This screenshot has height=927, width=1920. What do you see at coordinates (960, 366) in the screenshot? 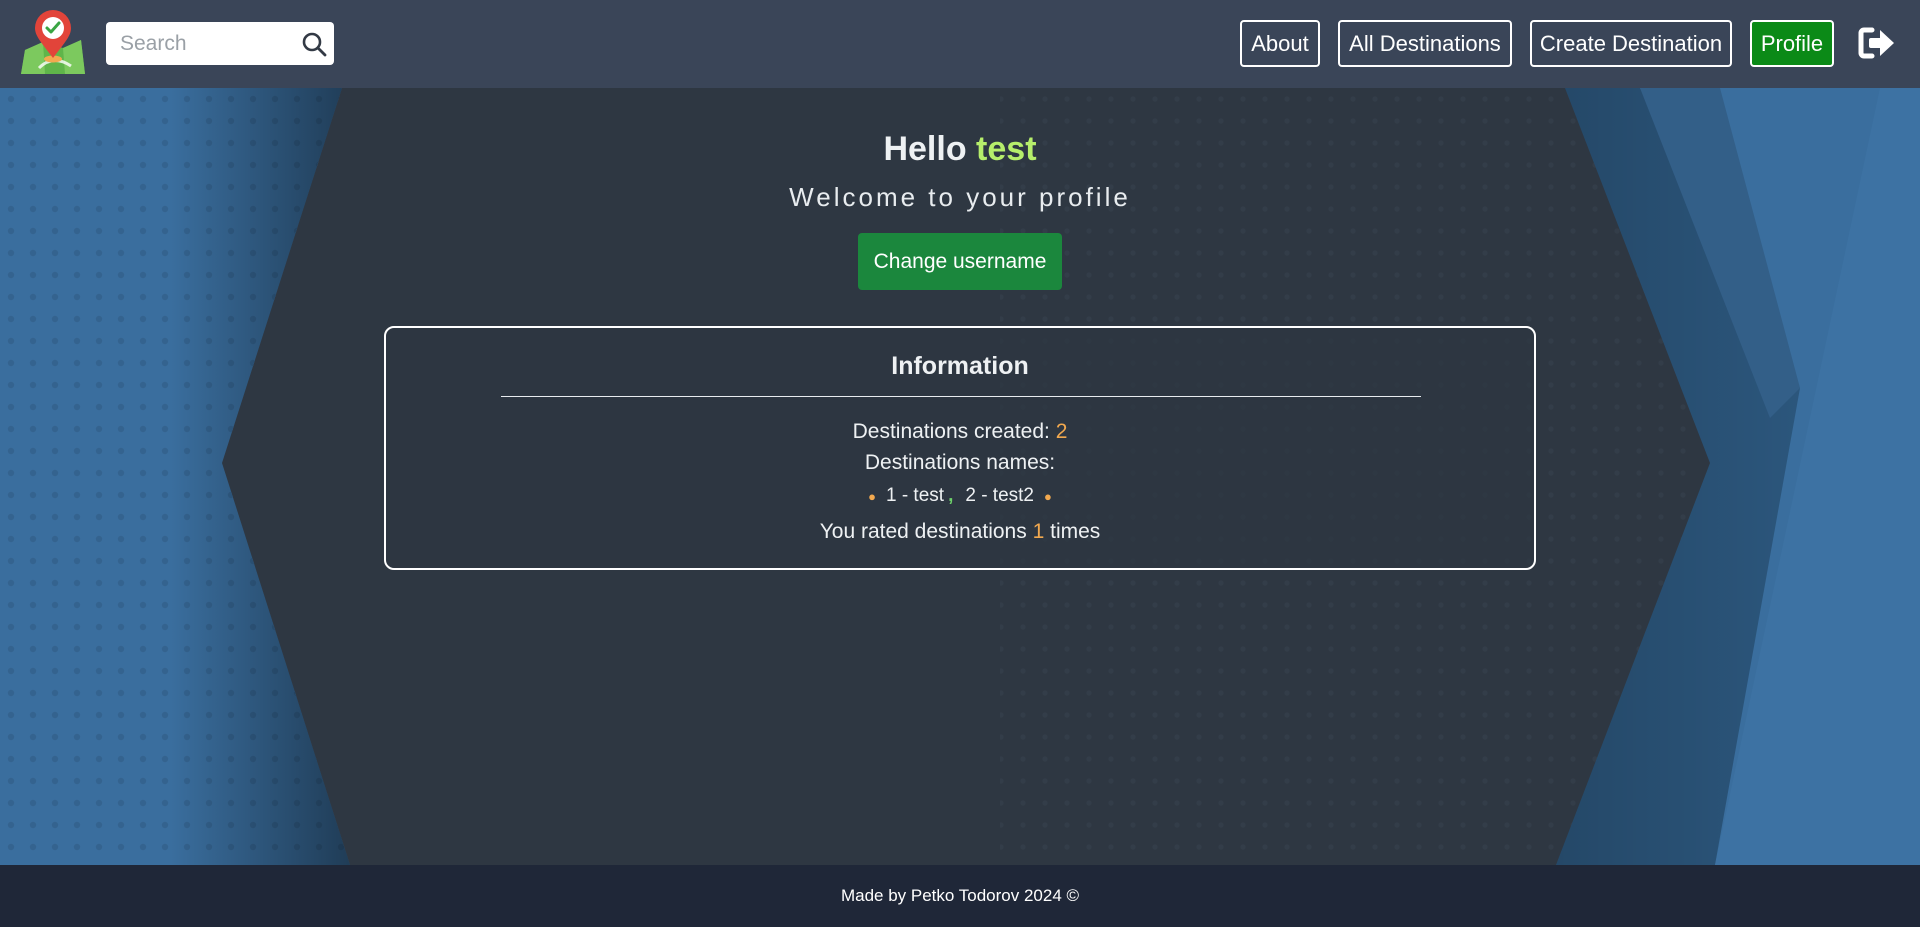
I see `information-title: Information` at bounding box center [960, 366].